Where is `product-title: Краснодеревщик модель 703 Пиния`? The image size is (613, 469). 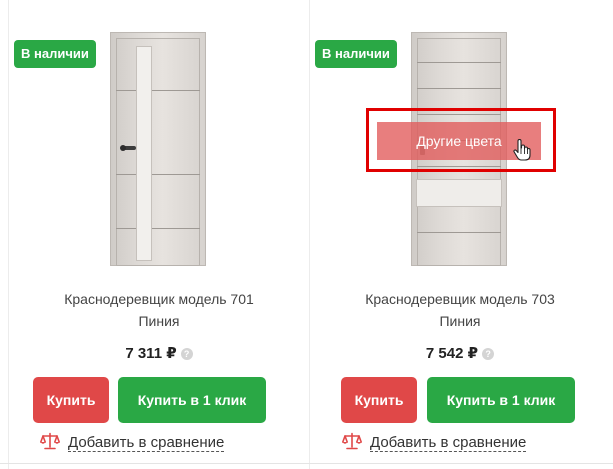 product-title: Краснодеревщик модель 703 Пиния is located at coordinates (460, 310).